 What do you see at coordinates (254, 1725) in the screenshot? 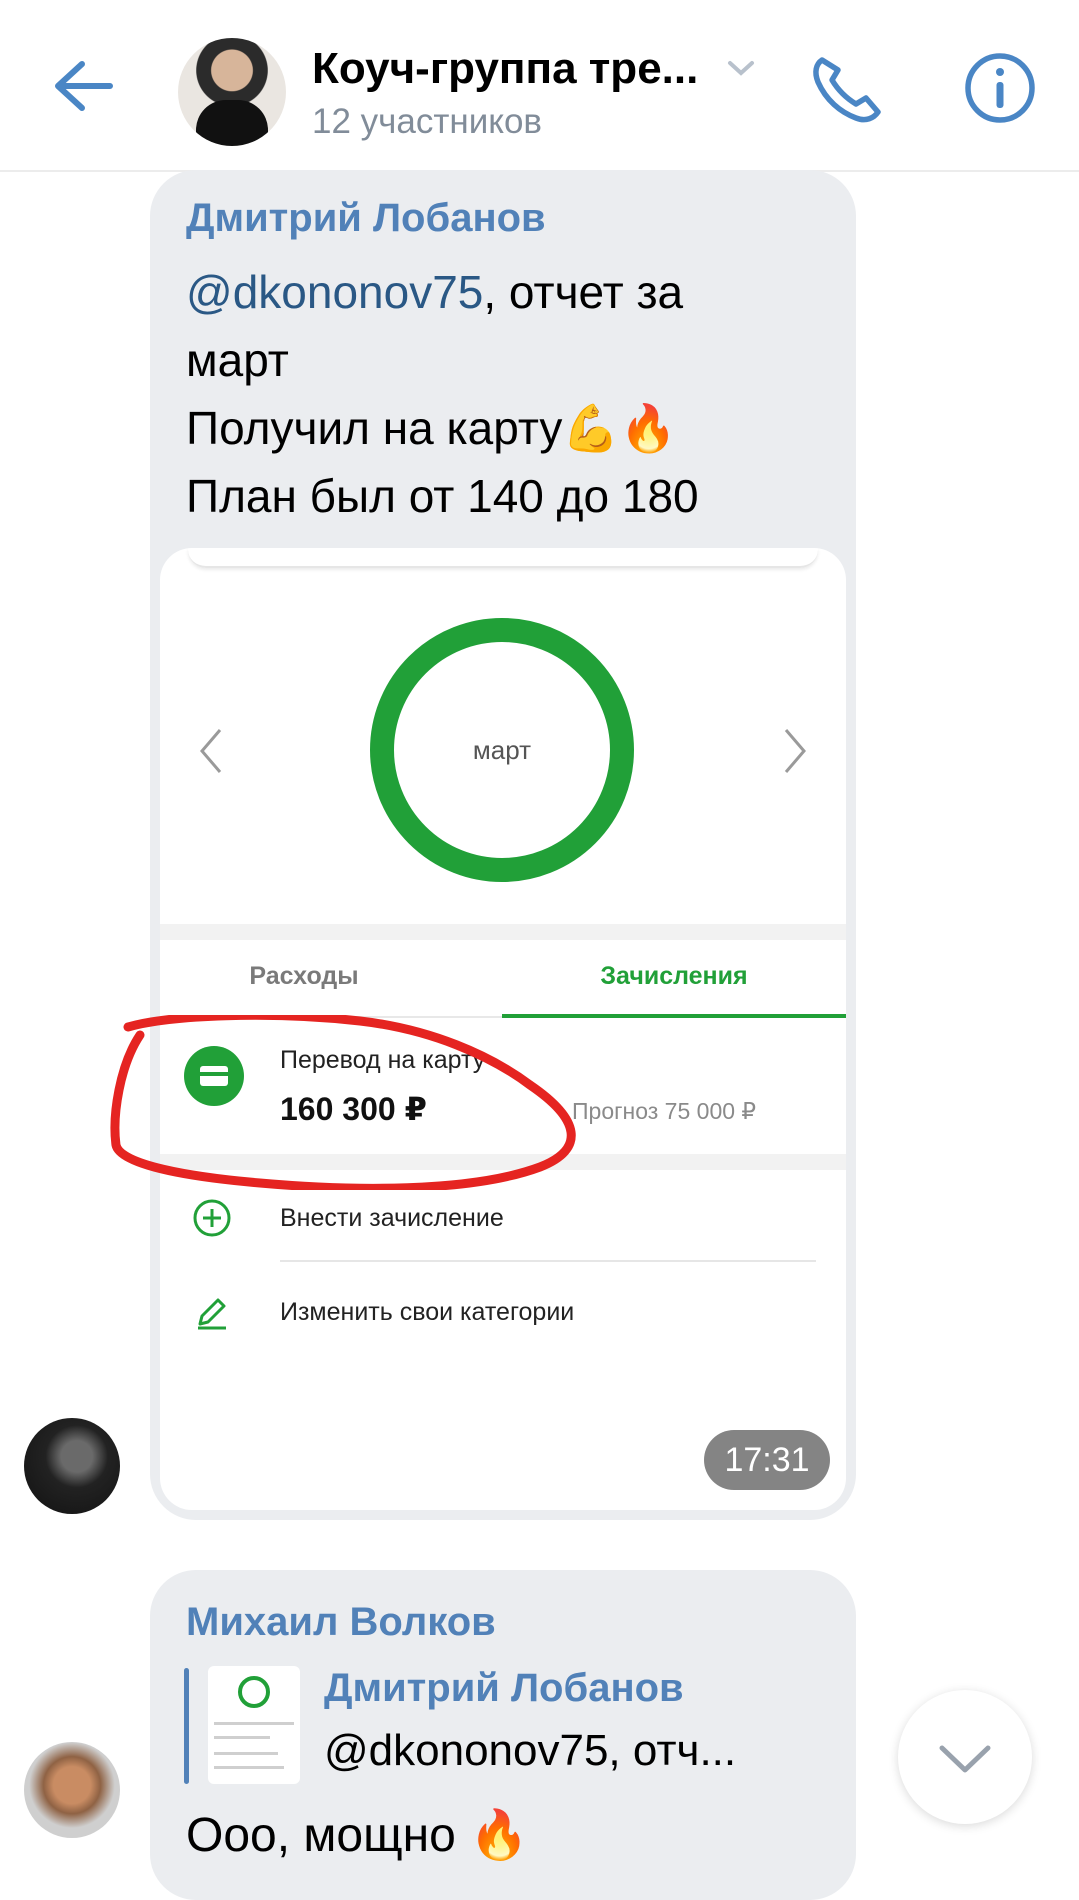
I see `reply-thumbnail` at bounding box center [254, 1725].